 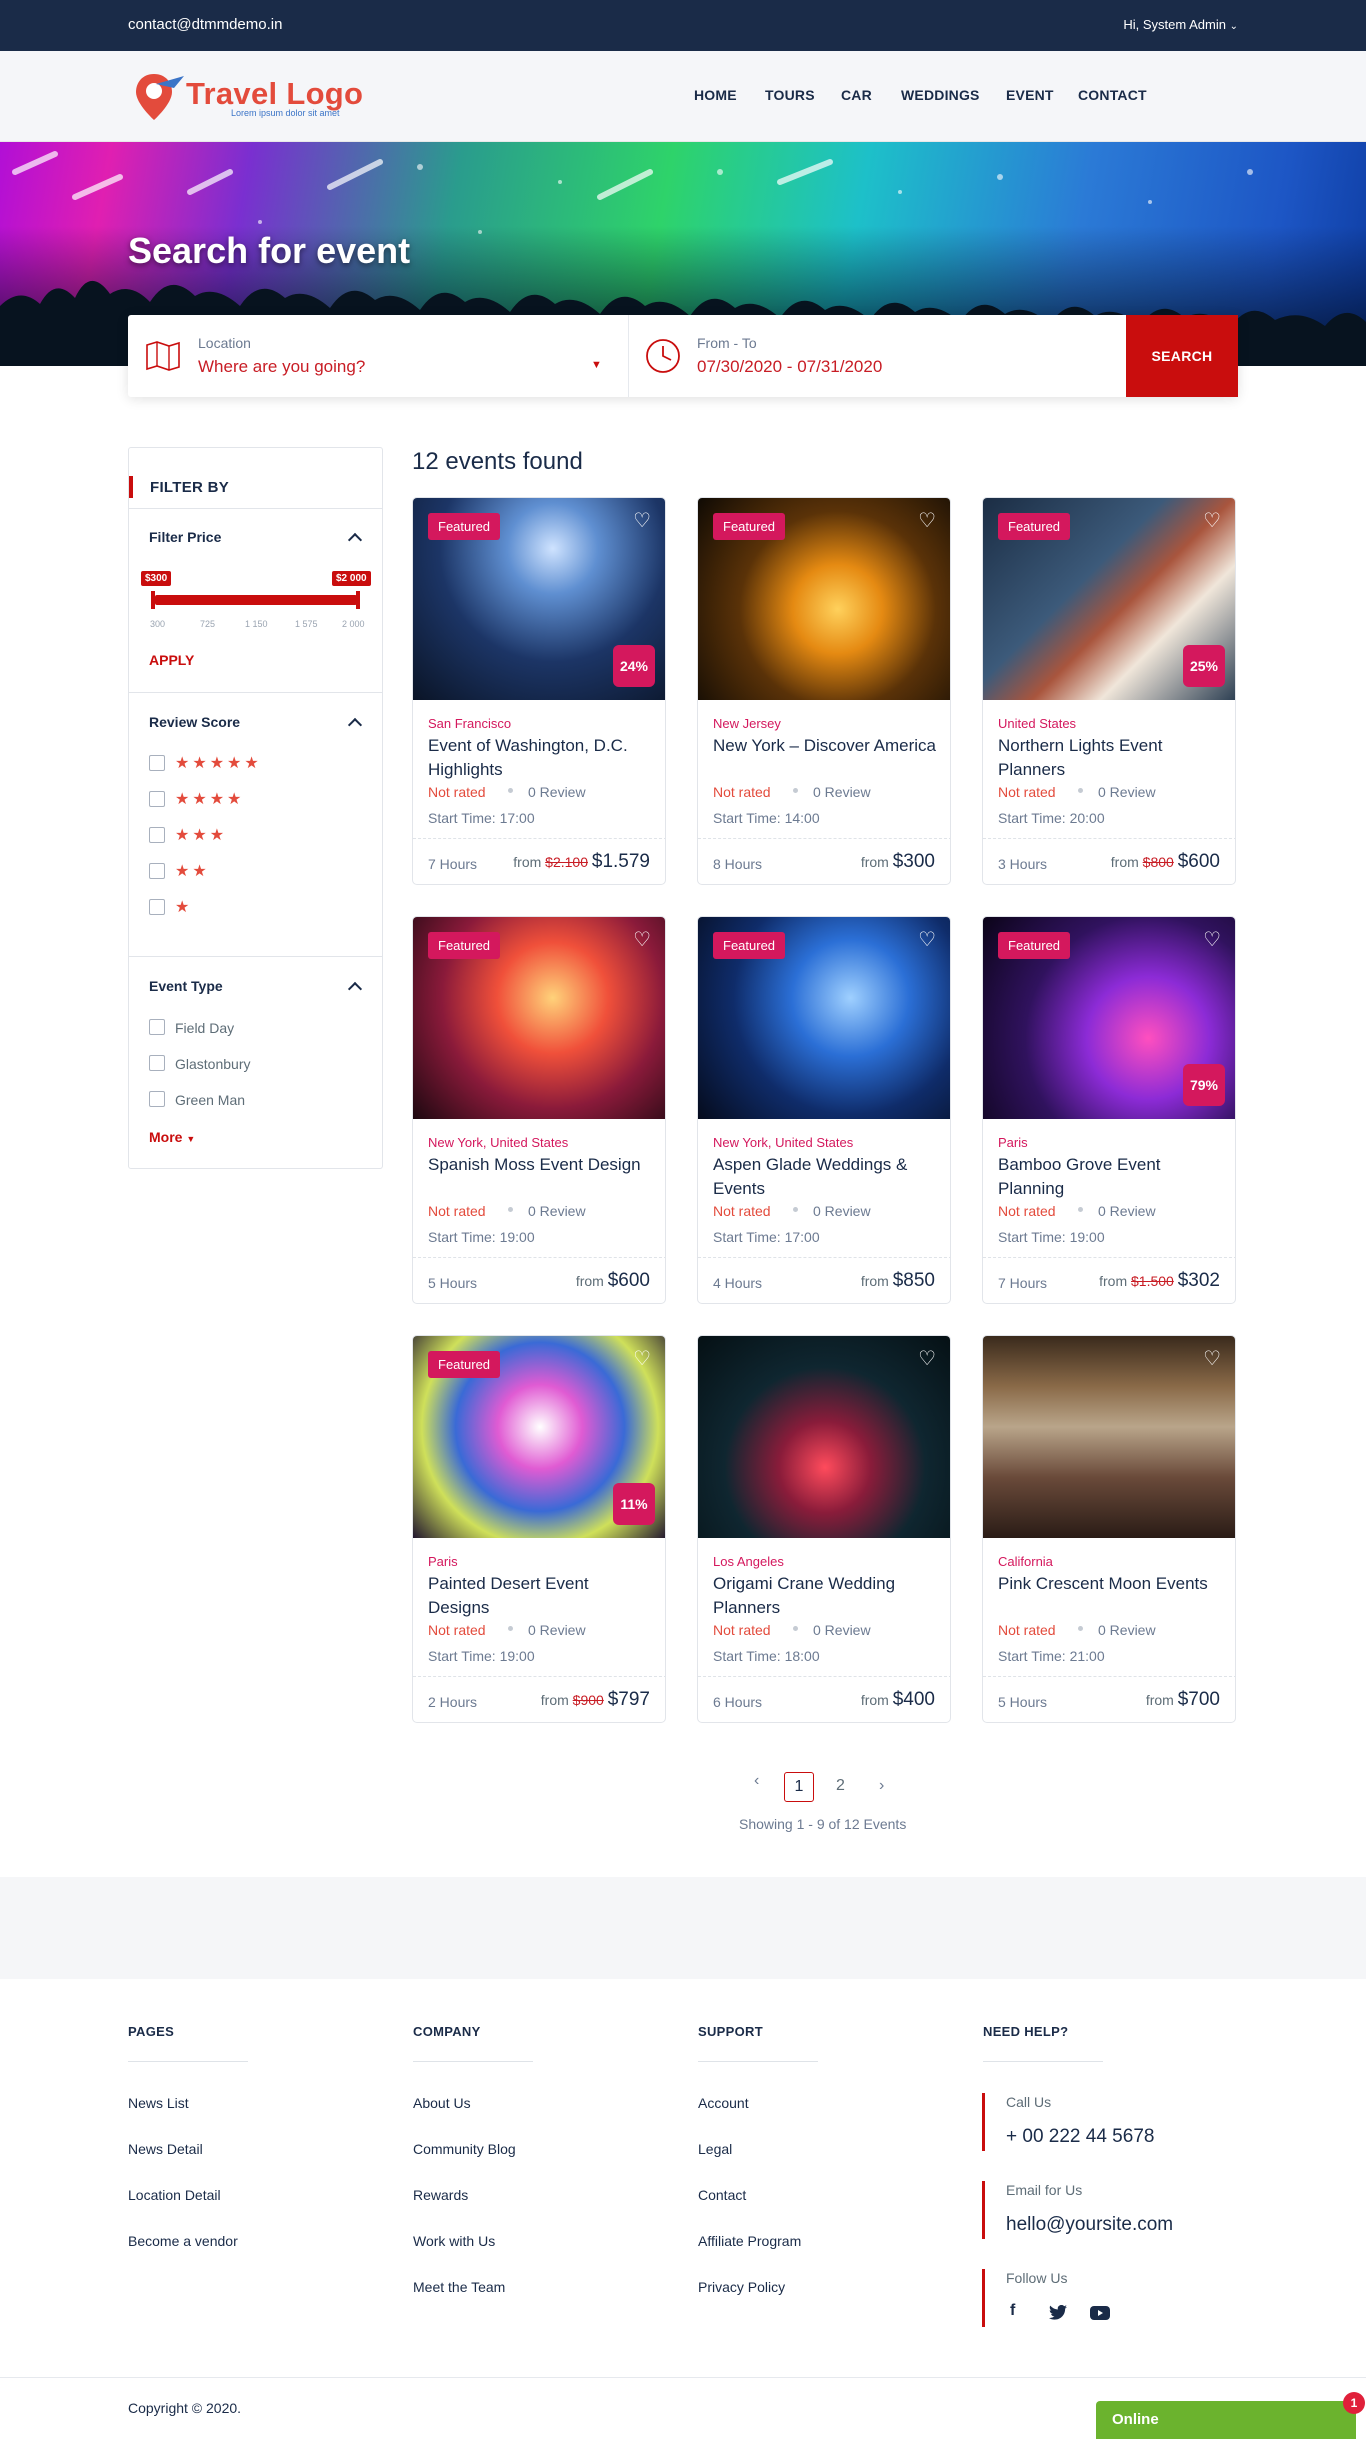 What do you see at coordinates (464, 945) in the screenshot?
I see `featured-badge: Featured` at bounding box center [464, 945].